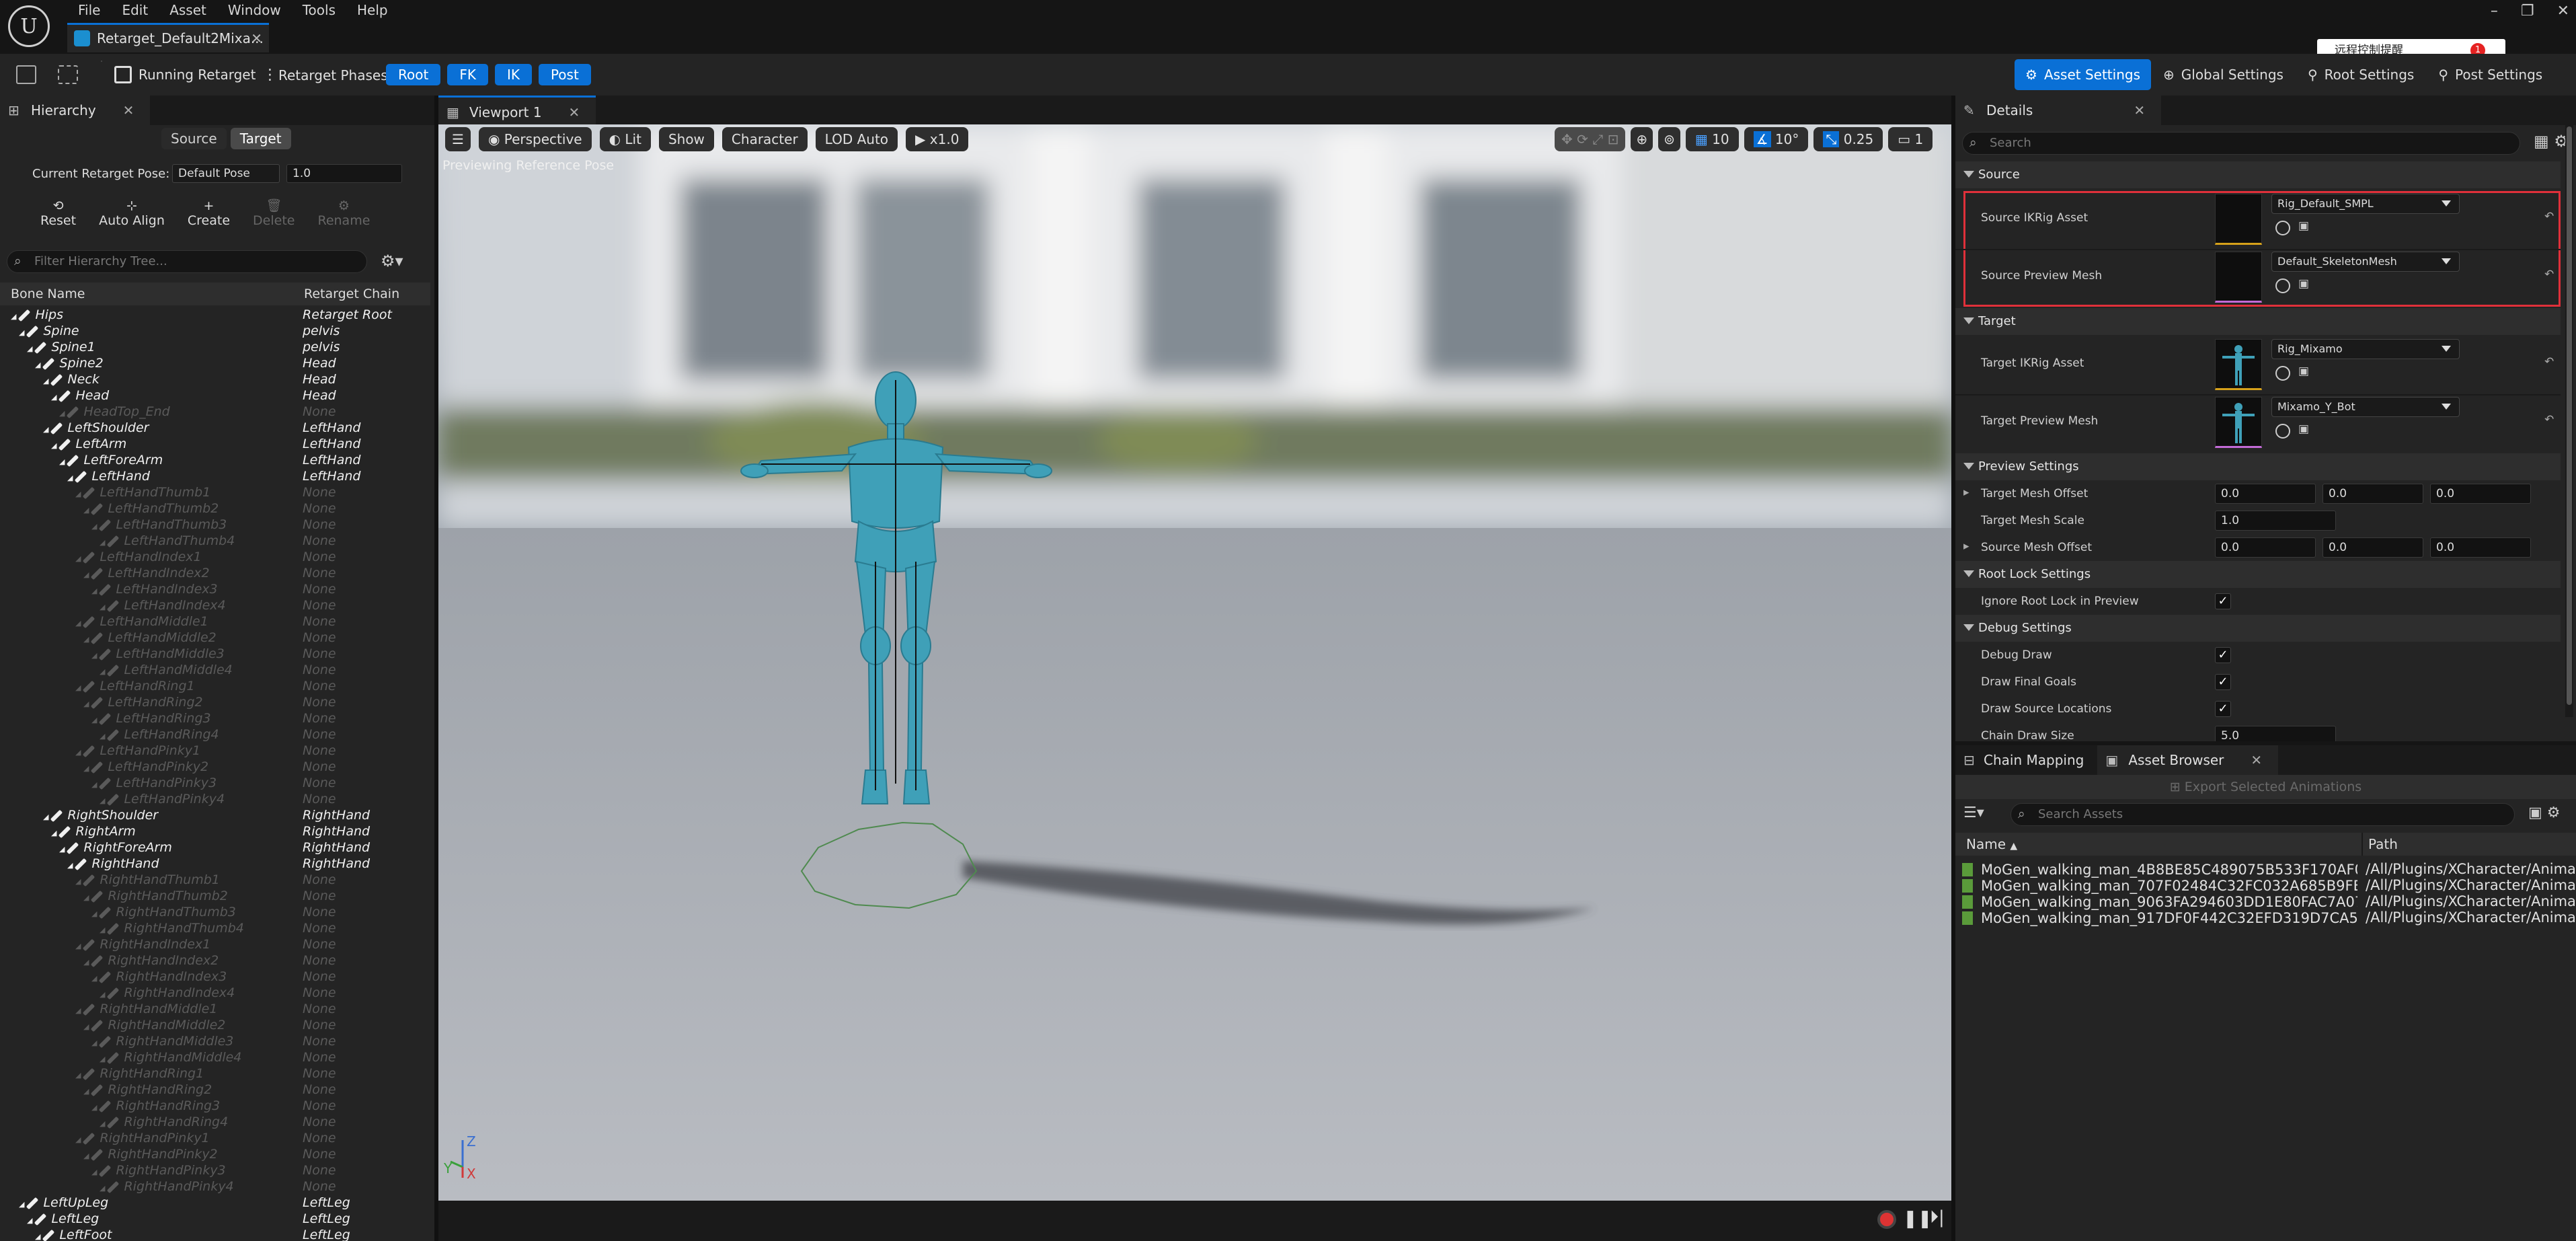  I want to click on asset-search: ⌕ Search Assets, so click(2263, 814).